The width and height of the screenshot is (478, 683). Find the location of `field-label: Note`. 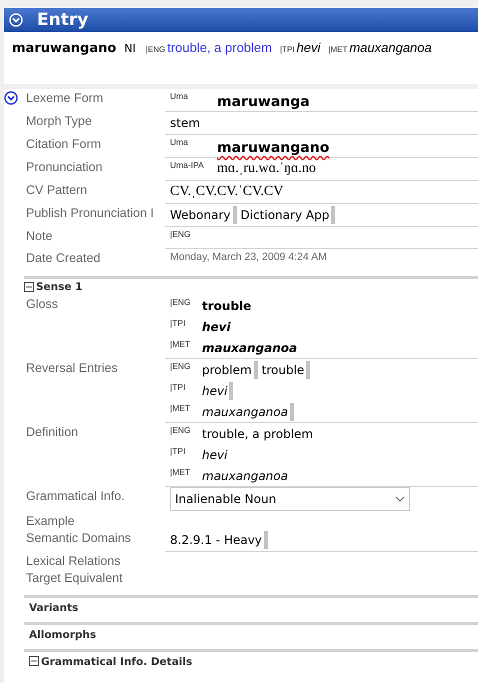

field-label: Note is located at coordinates (39, 236).